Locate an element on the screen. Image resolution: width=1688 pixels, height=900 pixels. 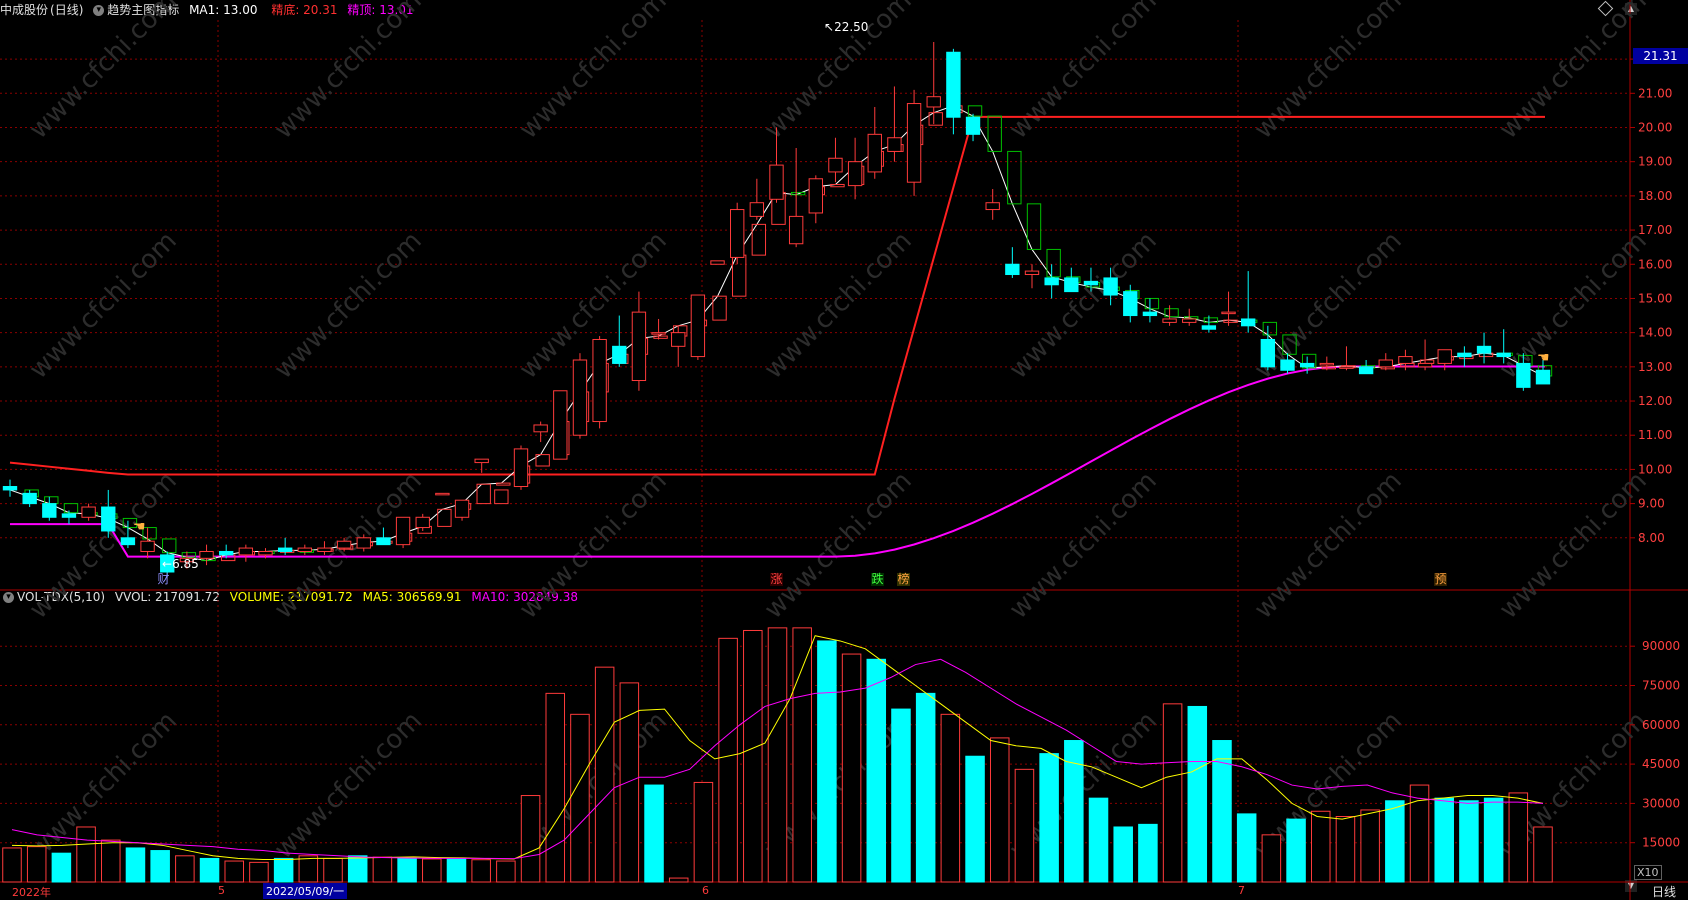
event-marker-yu: 预 is located at coordinates (1440, 579).